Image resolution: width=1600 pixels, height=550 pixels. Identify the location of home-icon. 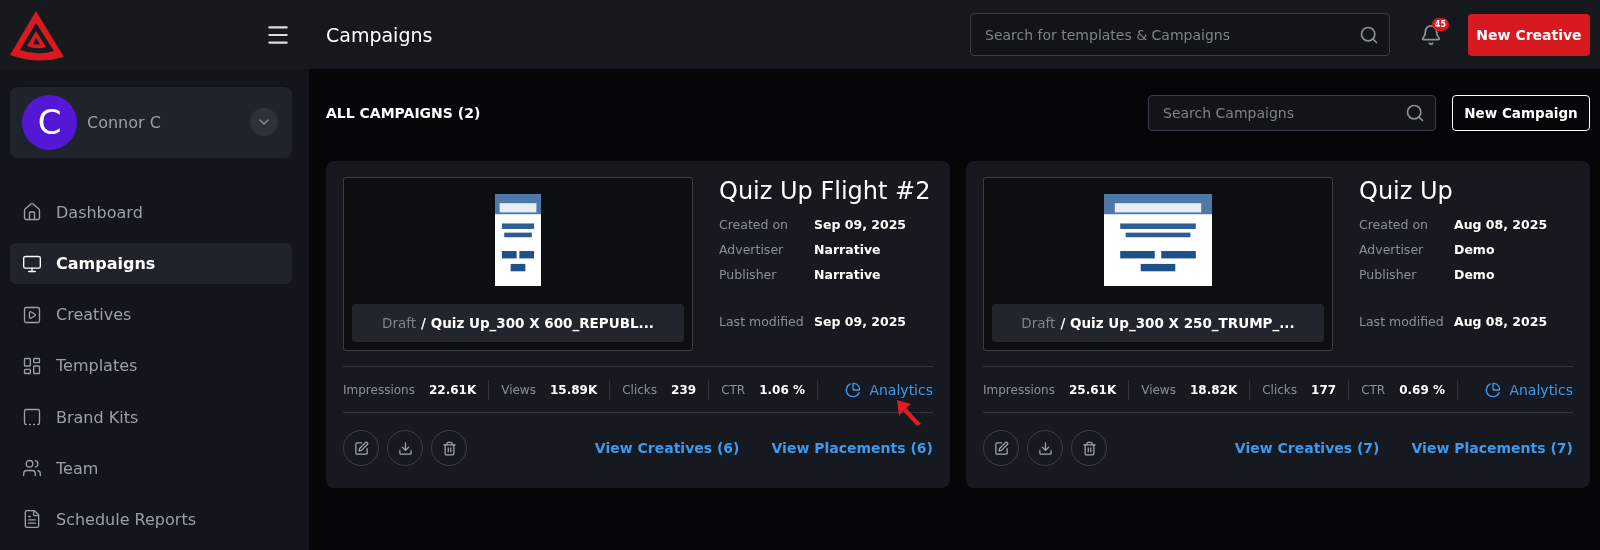
(32, 212).